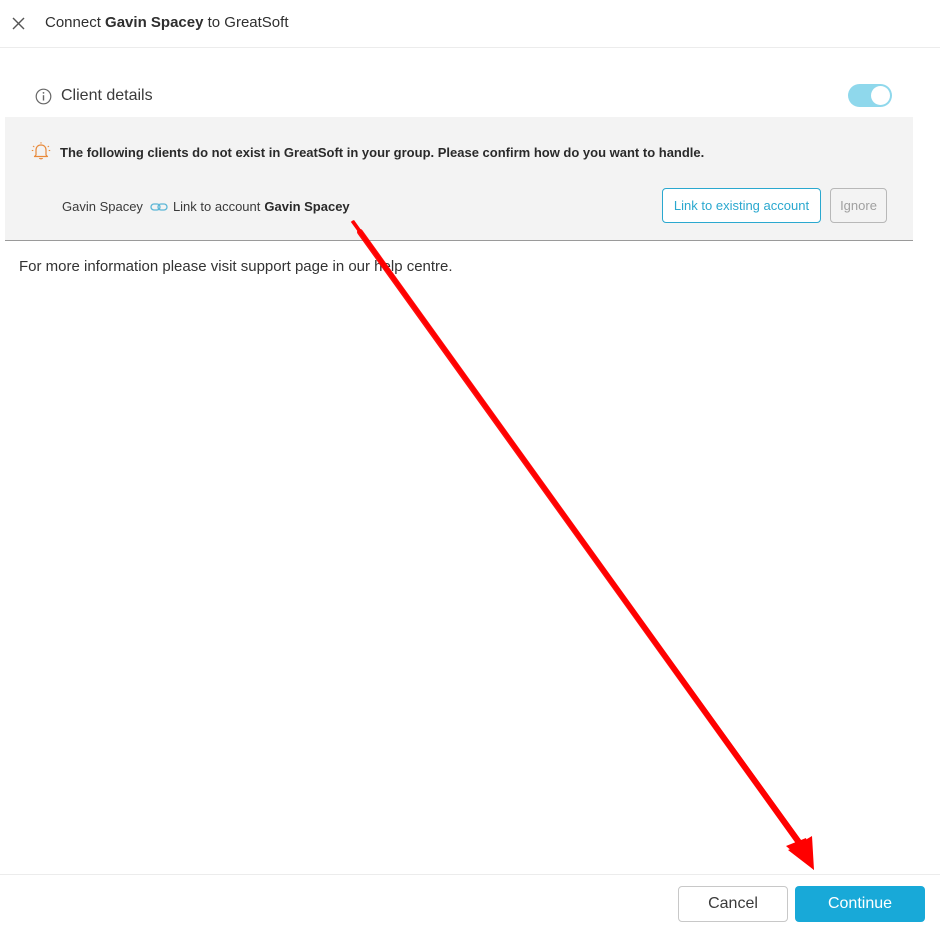  I want to click on link-to-account-text: Link to account, so click(216, 206).